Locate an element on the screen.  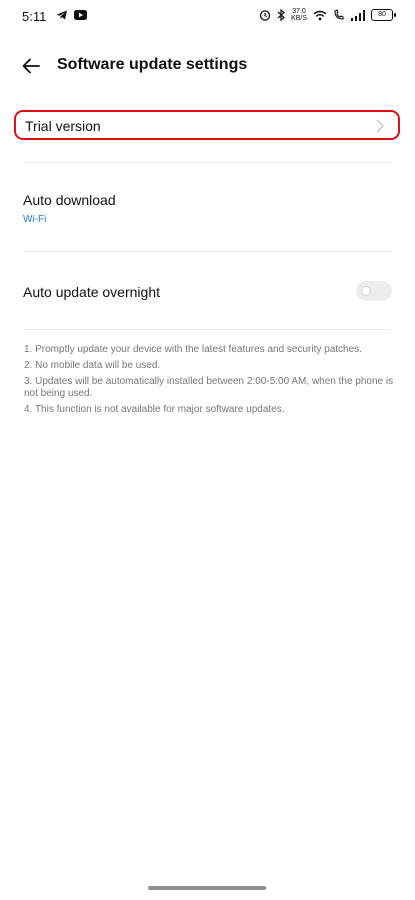
telegram-icon is located at coordinates (62, 15).